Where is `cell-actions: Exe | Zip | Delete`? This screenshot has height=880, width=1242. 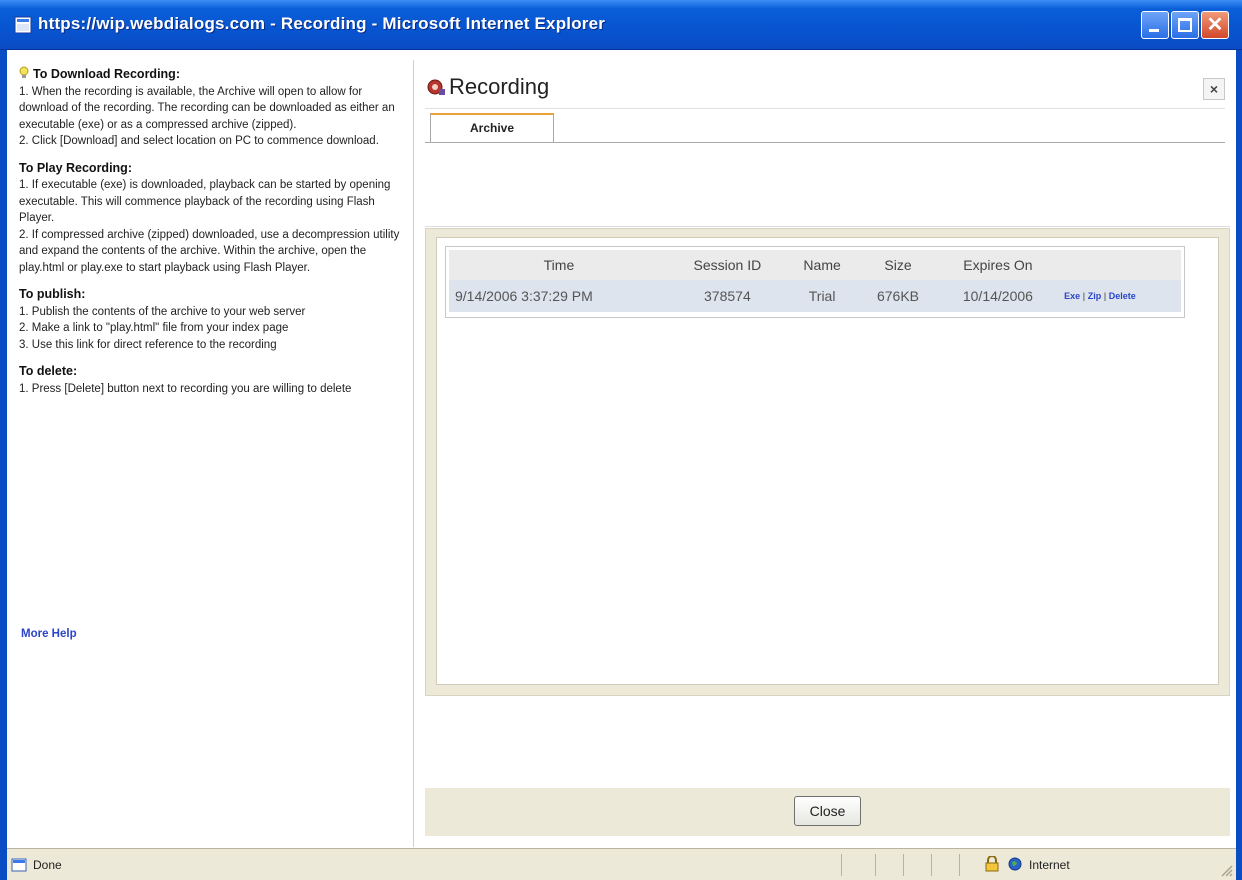 cell-actions: Exe | Zip | Delete is located at coordinates (1119, 296).